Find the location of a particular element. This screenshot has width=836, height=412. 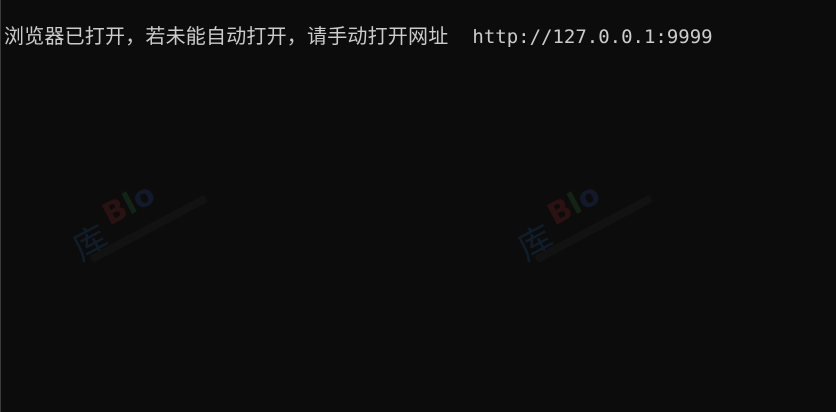

local-url: http://127.0.0.1:9999 is located at coordinates (592, 37).